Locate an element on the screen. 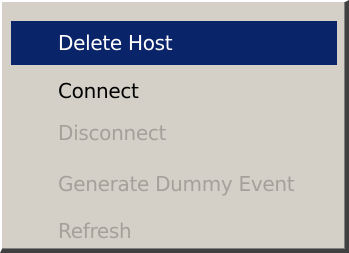 The height and width of the screenshot is (253, 349). menu-item-refresh: Refresh is located at coordinates (95, 231).